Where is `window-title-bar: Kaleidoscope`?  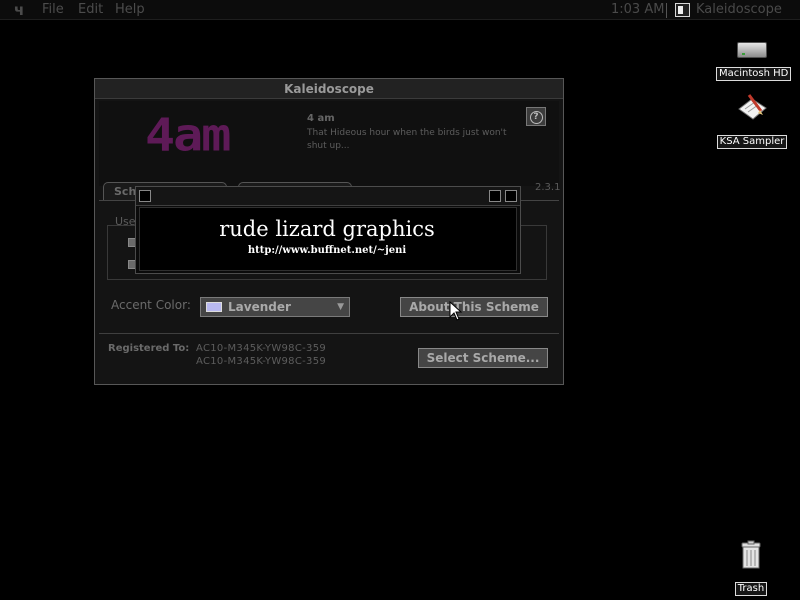 window-title-bar: Kaleidoscope is located at coordinates (329, 89).